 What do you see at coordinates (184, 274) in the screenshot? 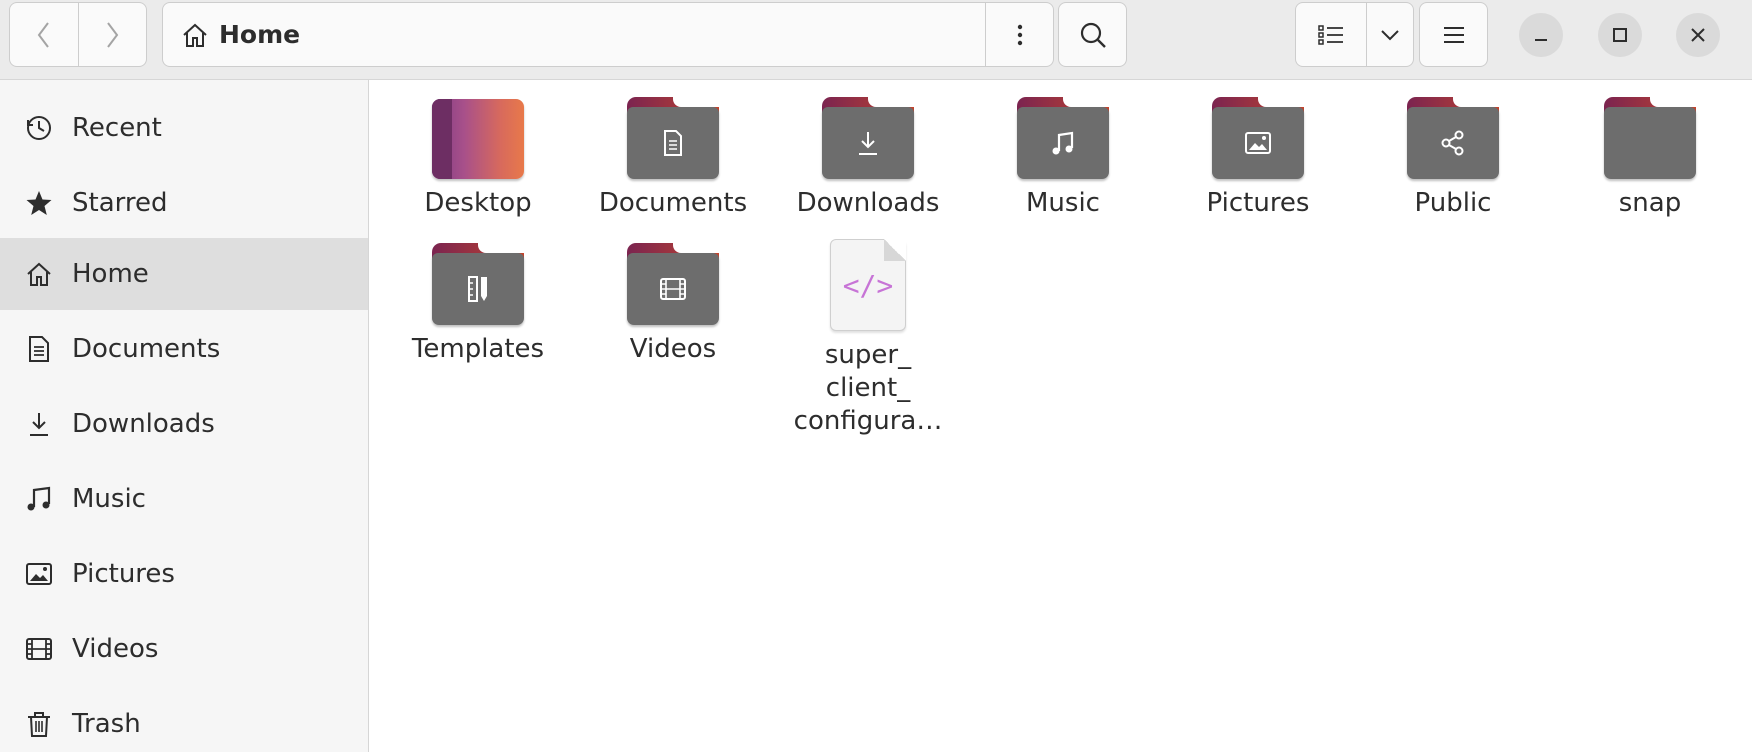
I see `sidebar-item-home: Home` at bounding box center [184, 274].